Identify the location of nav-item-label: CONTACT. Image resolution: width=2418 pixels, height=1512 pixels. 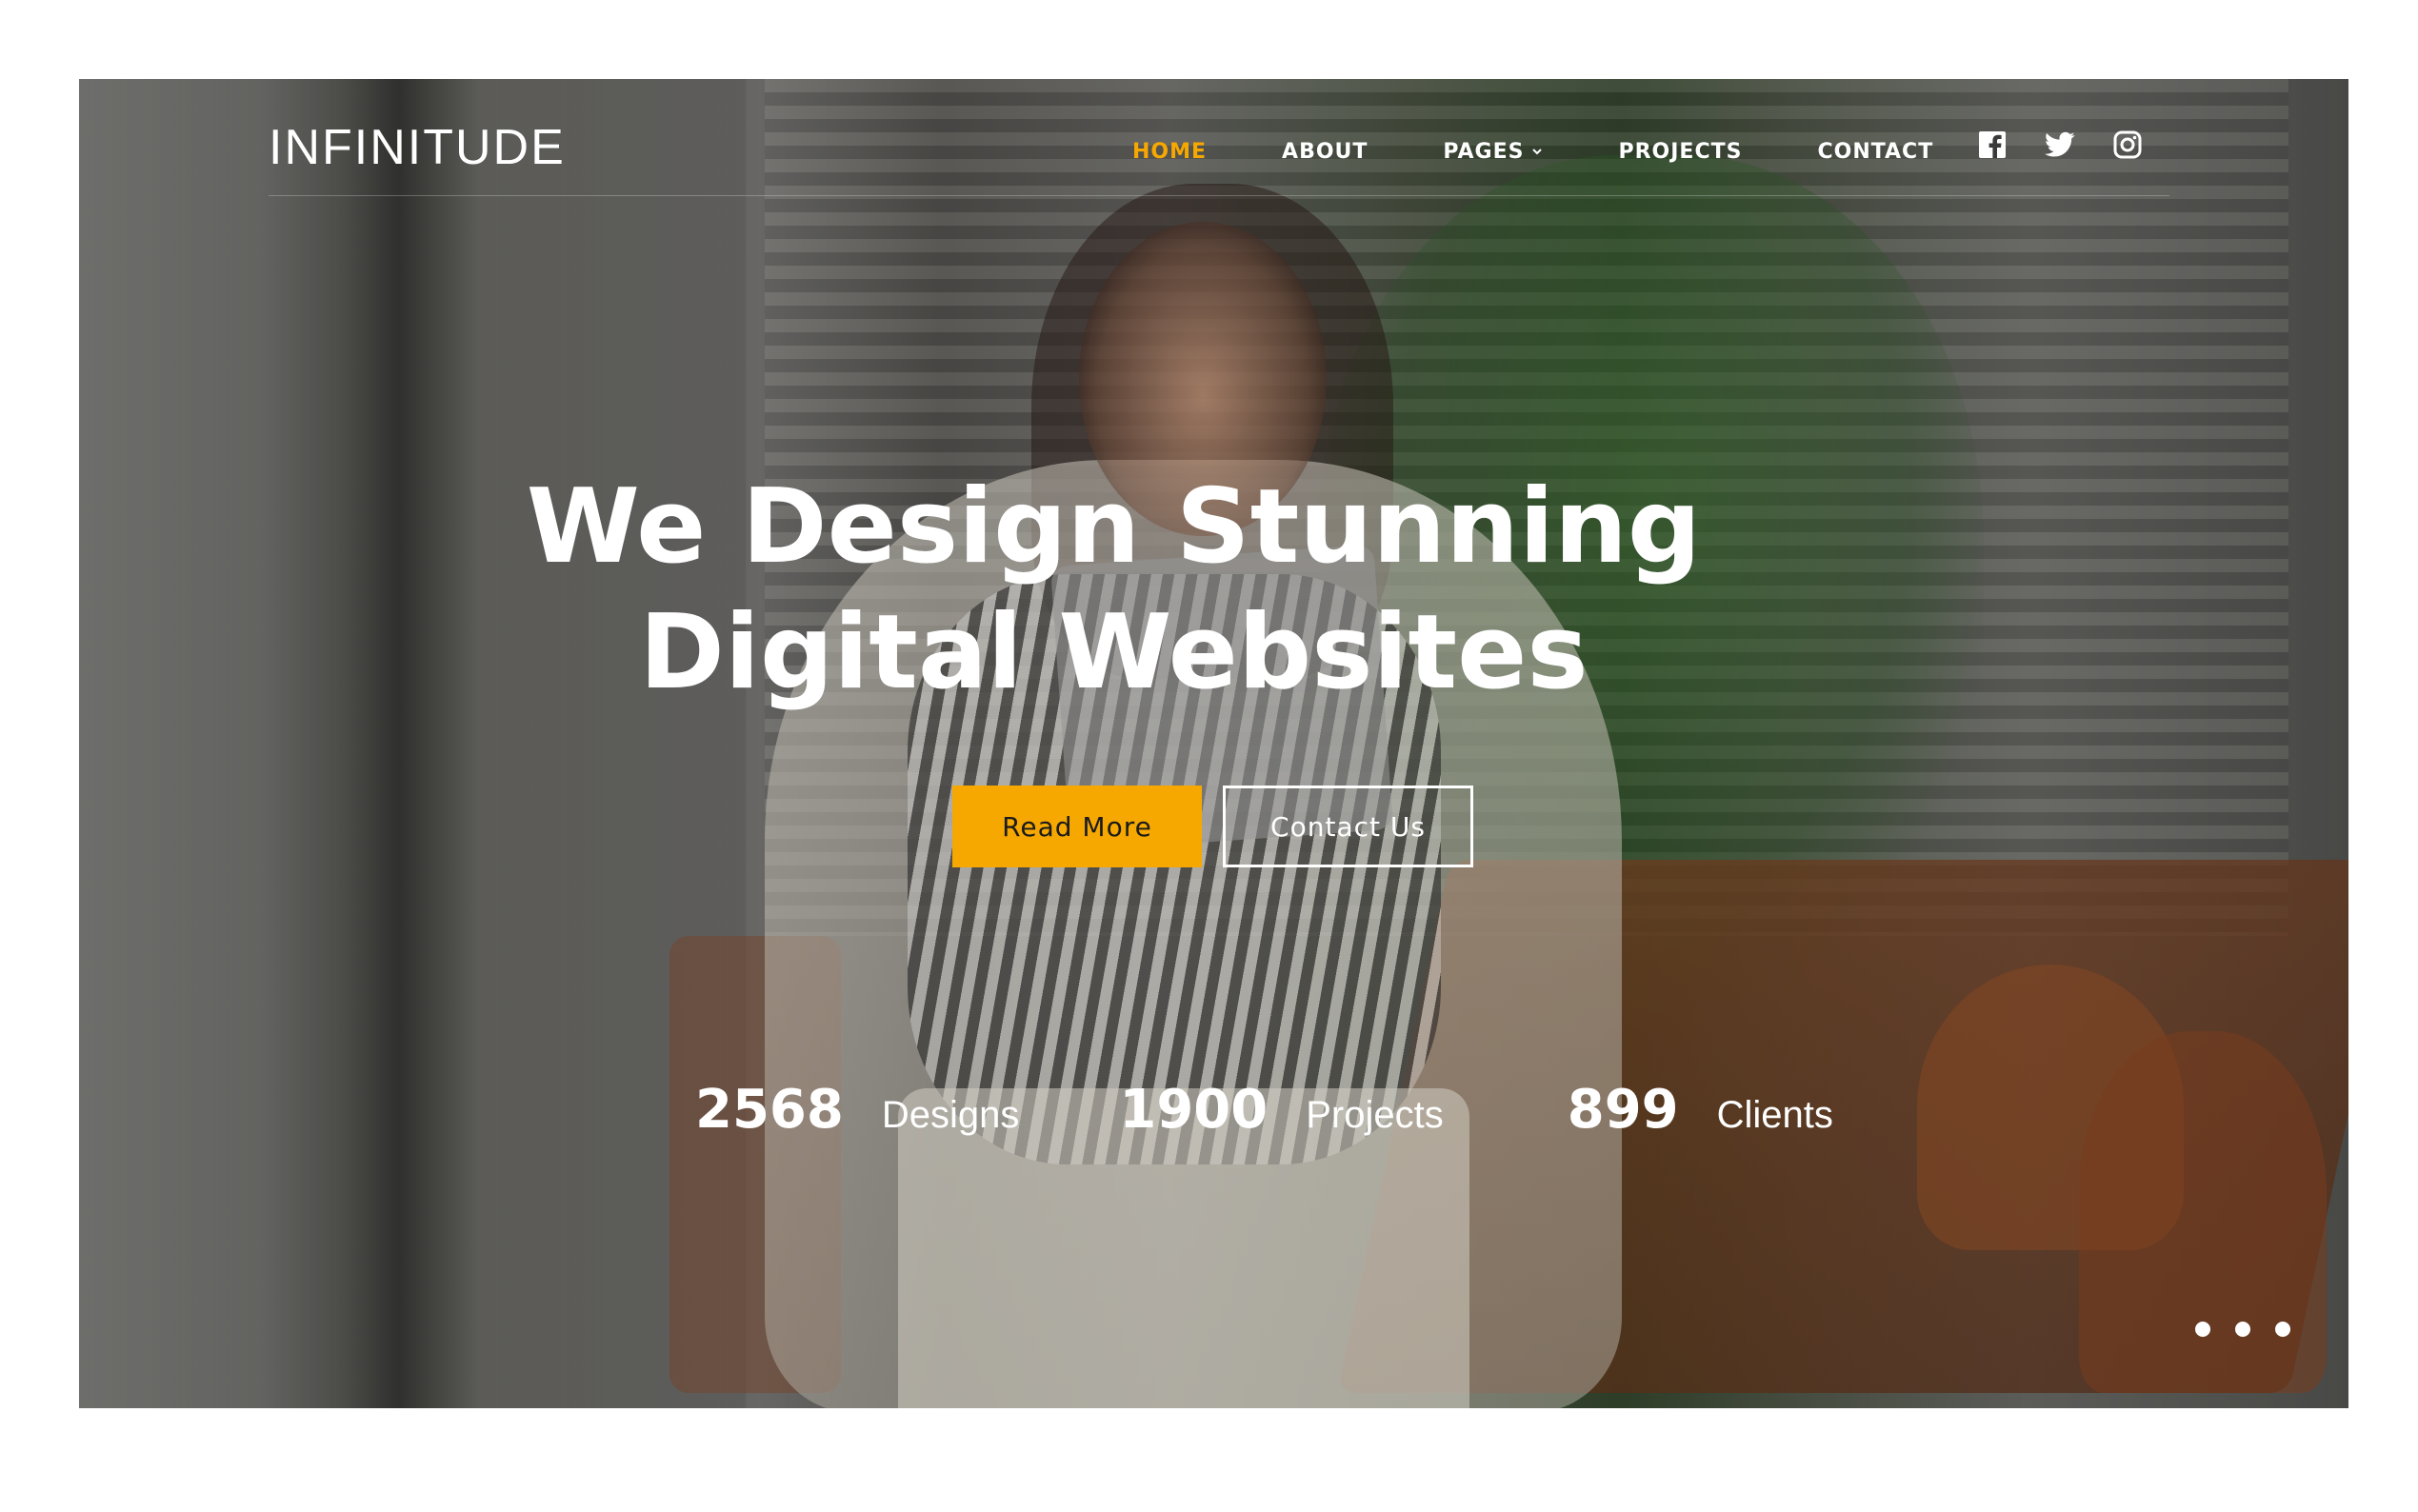
(1875, 151).